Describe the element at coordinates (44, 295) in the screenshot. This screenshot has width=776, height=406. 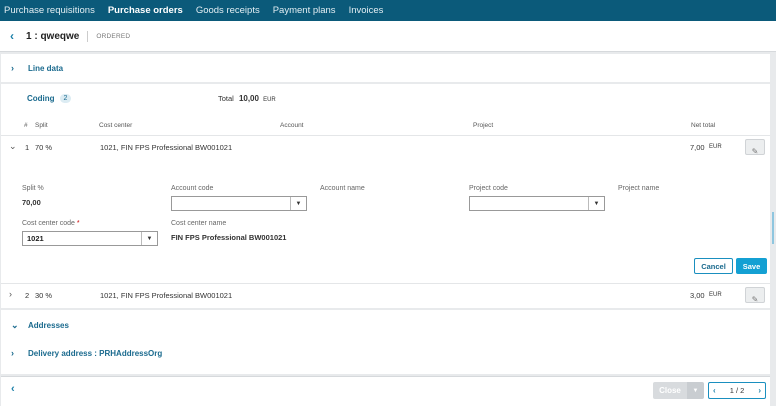
I see `row-split: 30 %` at that location.